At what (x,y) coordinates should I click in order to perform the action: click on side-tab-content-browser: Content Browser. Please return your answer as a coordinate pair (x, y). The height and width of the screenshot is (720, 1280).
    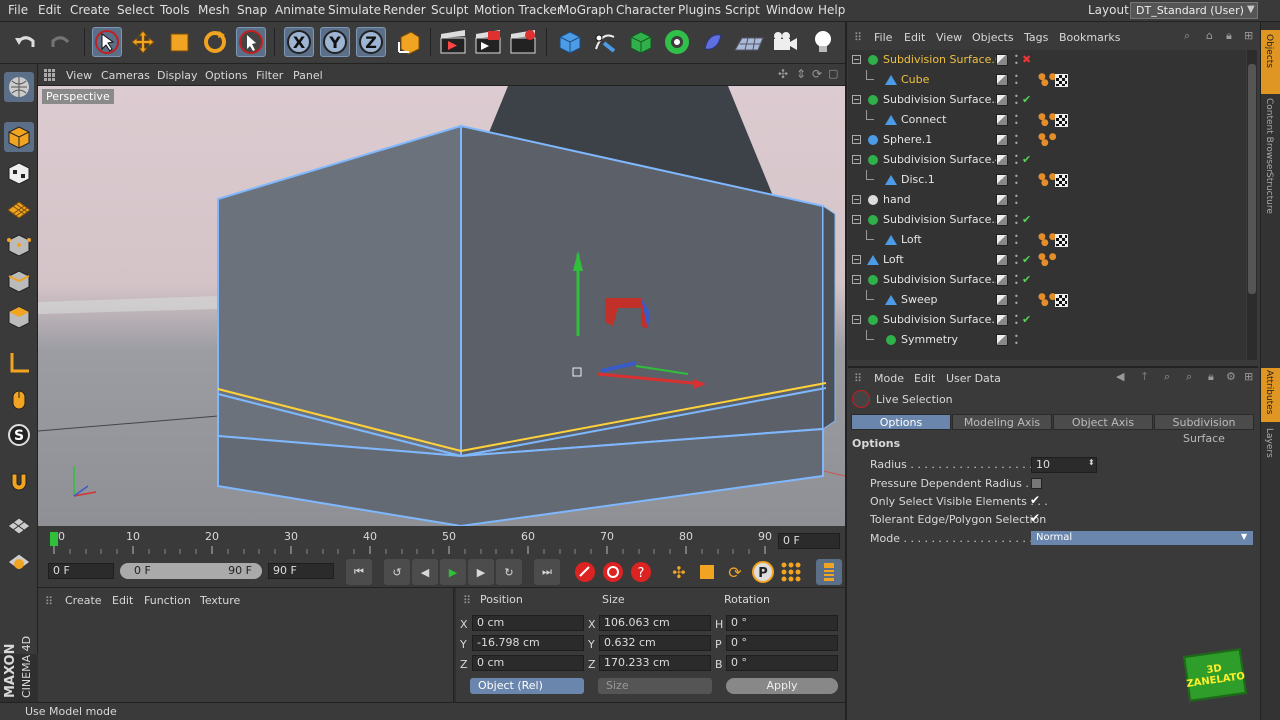
    Looking at the image, I should click on (1269, 135).